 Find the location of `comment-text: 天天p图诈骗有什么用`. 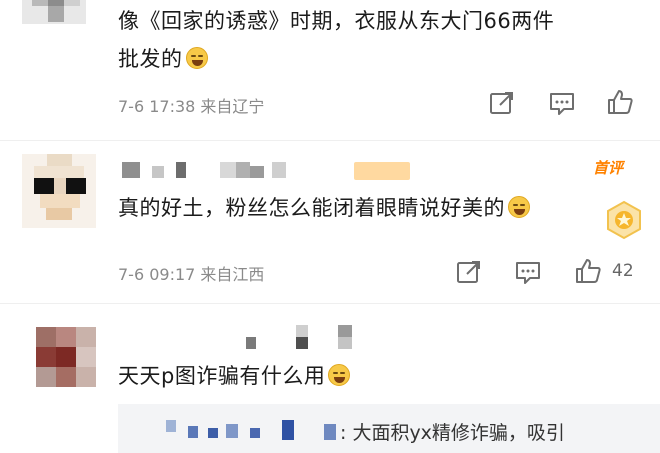

comment-text: 天天p图诈骗有什么用 is located at coordinates (234, 376).